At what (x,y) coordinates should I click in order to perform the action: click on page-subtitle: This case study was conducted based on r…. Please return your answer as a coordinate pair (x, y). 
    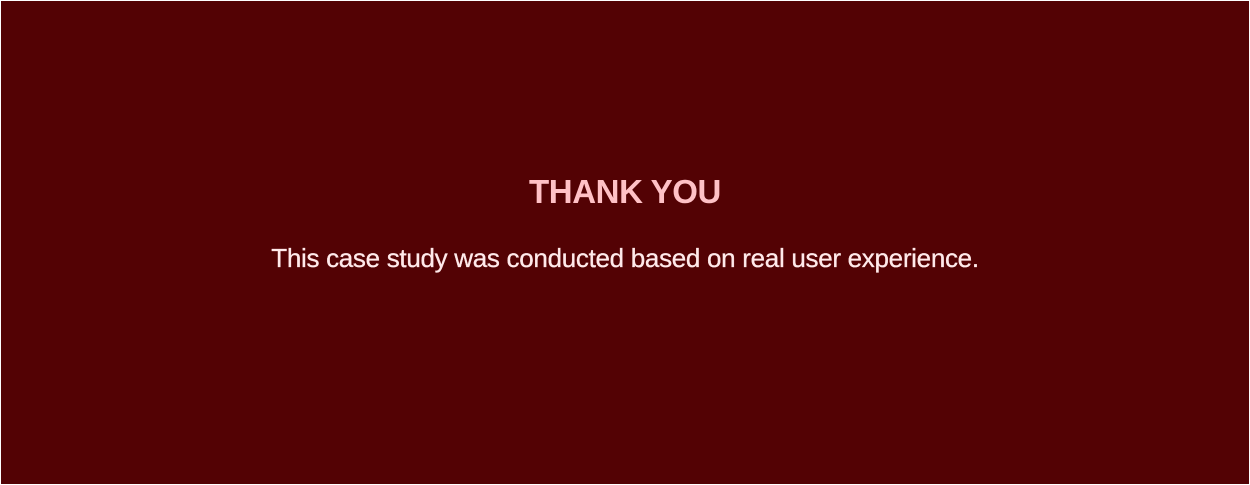
    Looking at the image, I should click on (625, 258).